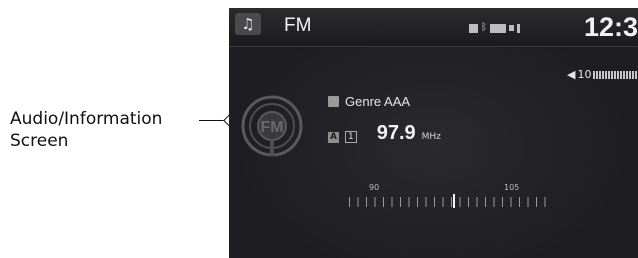 This screenshot has width=638, height=258. Describe the element at coordinates (611, 27) in the screenshot. I see `clock: 12:34` at that location.